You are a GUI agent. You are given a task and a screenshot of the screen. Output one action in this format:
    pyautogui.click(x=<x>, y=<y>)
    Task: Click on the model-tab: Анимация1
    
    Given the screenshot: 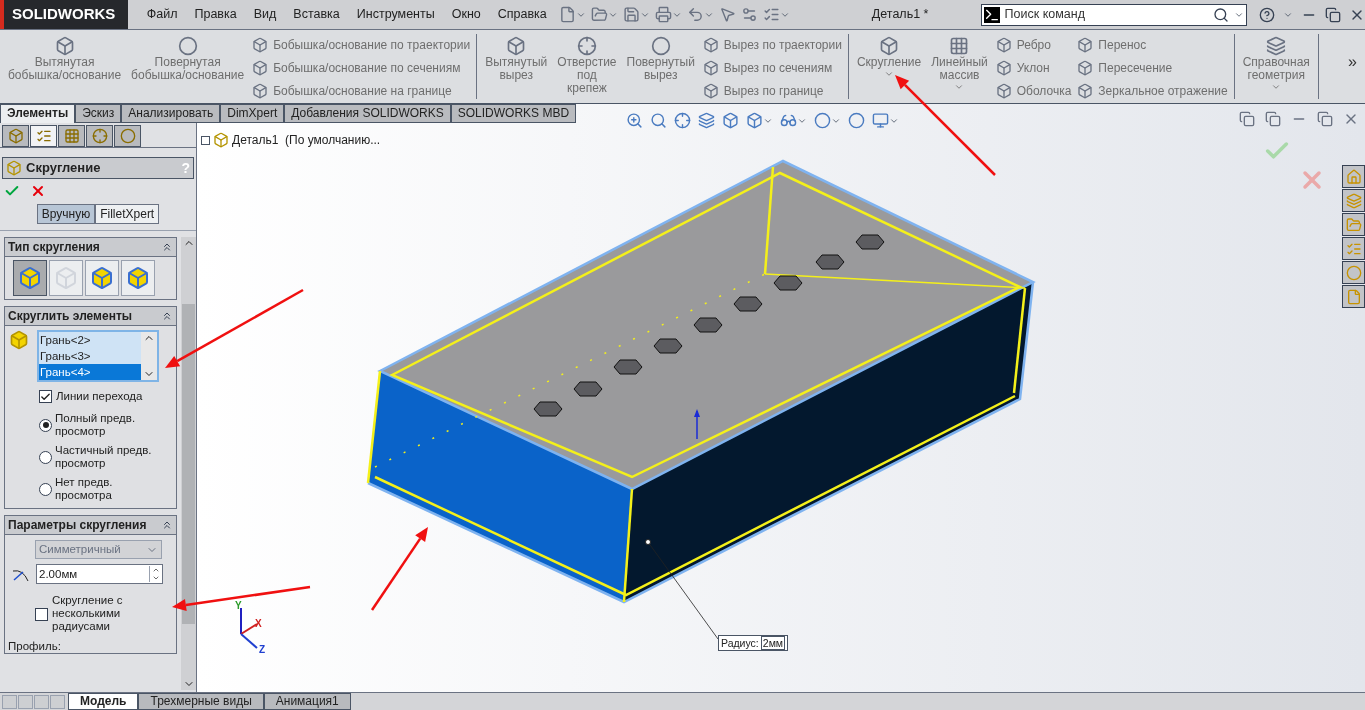 What is the action you would take?
    pyautogui.click(x=307, y=701)
    